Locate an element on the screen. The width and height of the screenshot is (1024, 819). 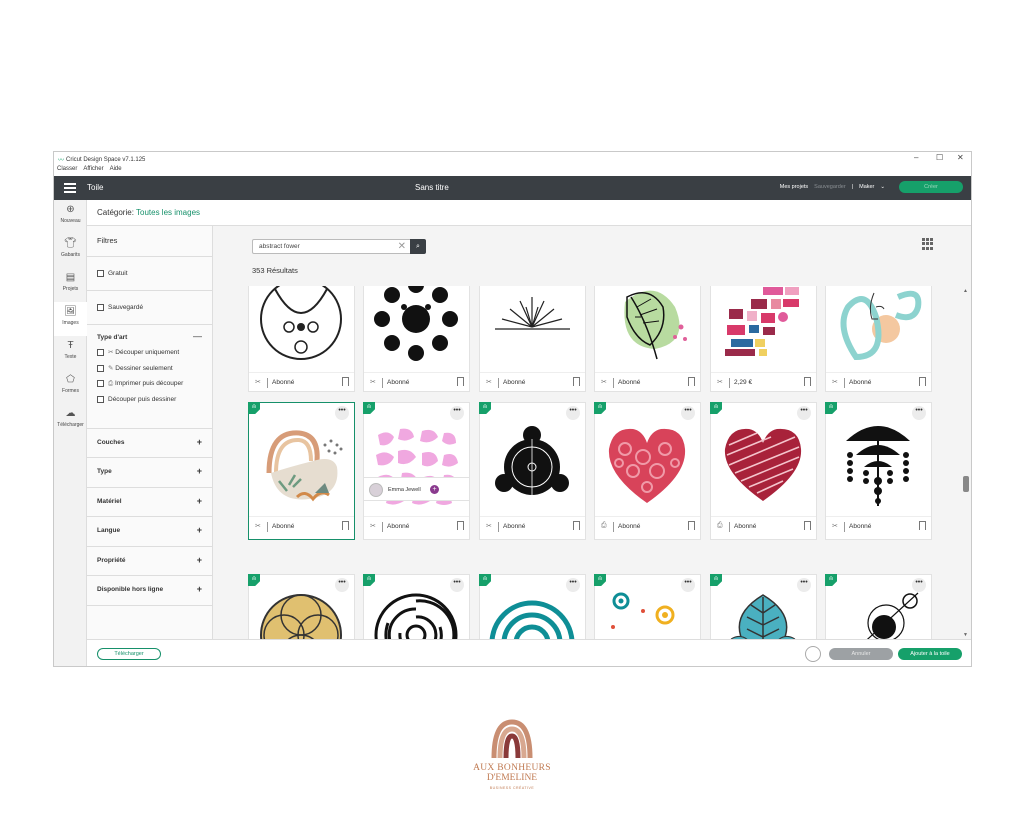
category-value-link: Toutes les images is located at coordinates (168, 212).